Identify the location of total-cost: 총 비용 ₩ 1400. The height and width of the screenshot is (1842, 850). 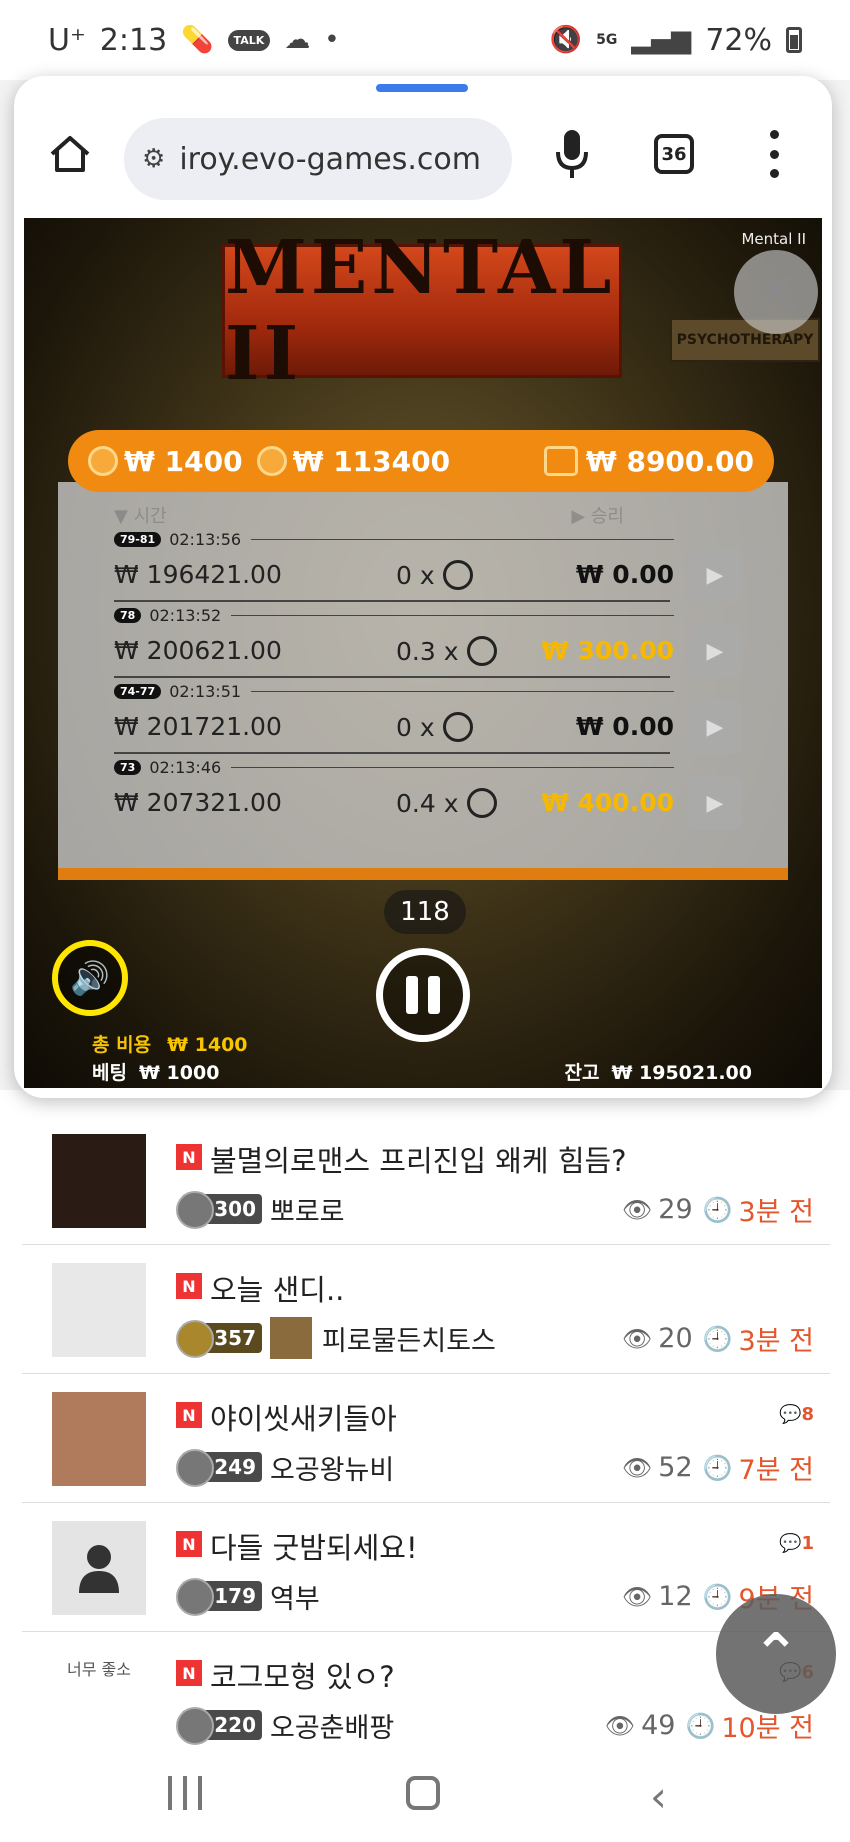
(170, 1043).